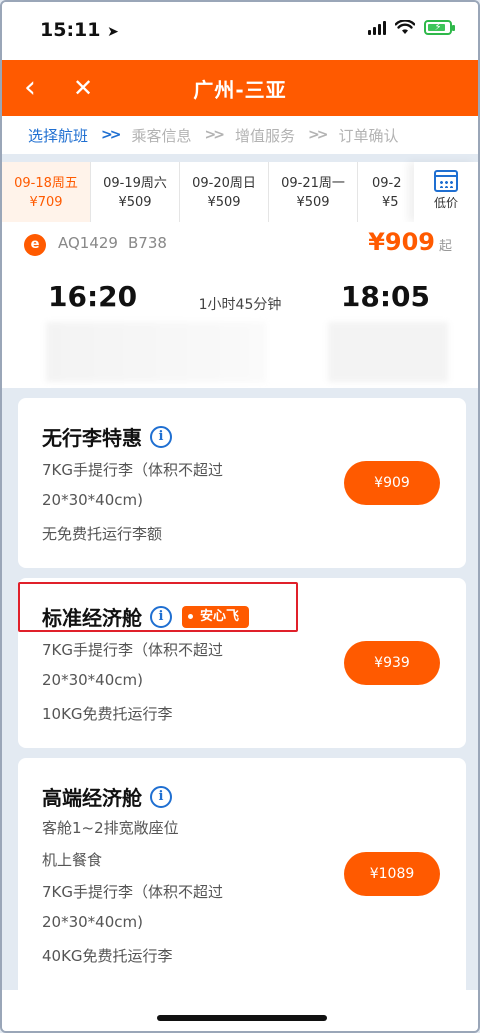  Describe the element at coordinates (35, 245) in the screenshot. I see `airline-logo-icon: e` at that location.